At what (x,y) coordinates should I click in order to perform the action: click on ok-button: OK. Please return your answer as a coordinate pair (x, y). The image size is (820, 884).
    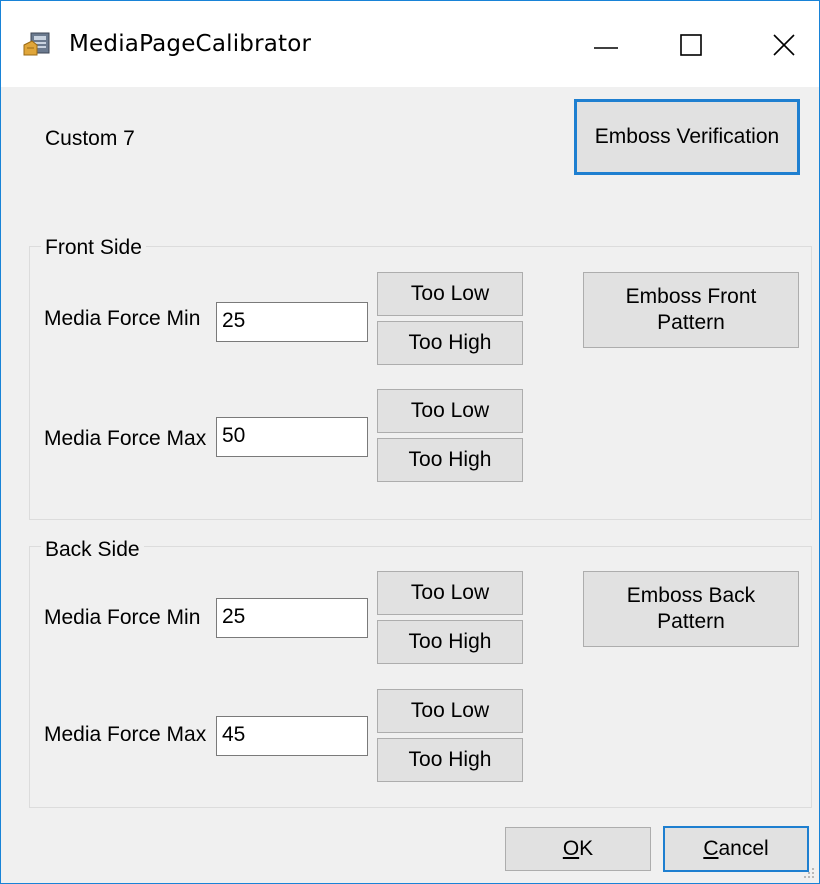
    Looking at the image, I should click on (578, 849).